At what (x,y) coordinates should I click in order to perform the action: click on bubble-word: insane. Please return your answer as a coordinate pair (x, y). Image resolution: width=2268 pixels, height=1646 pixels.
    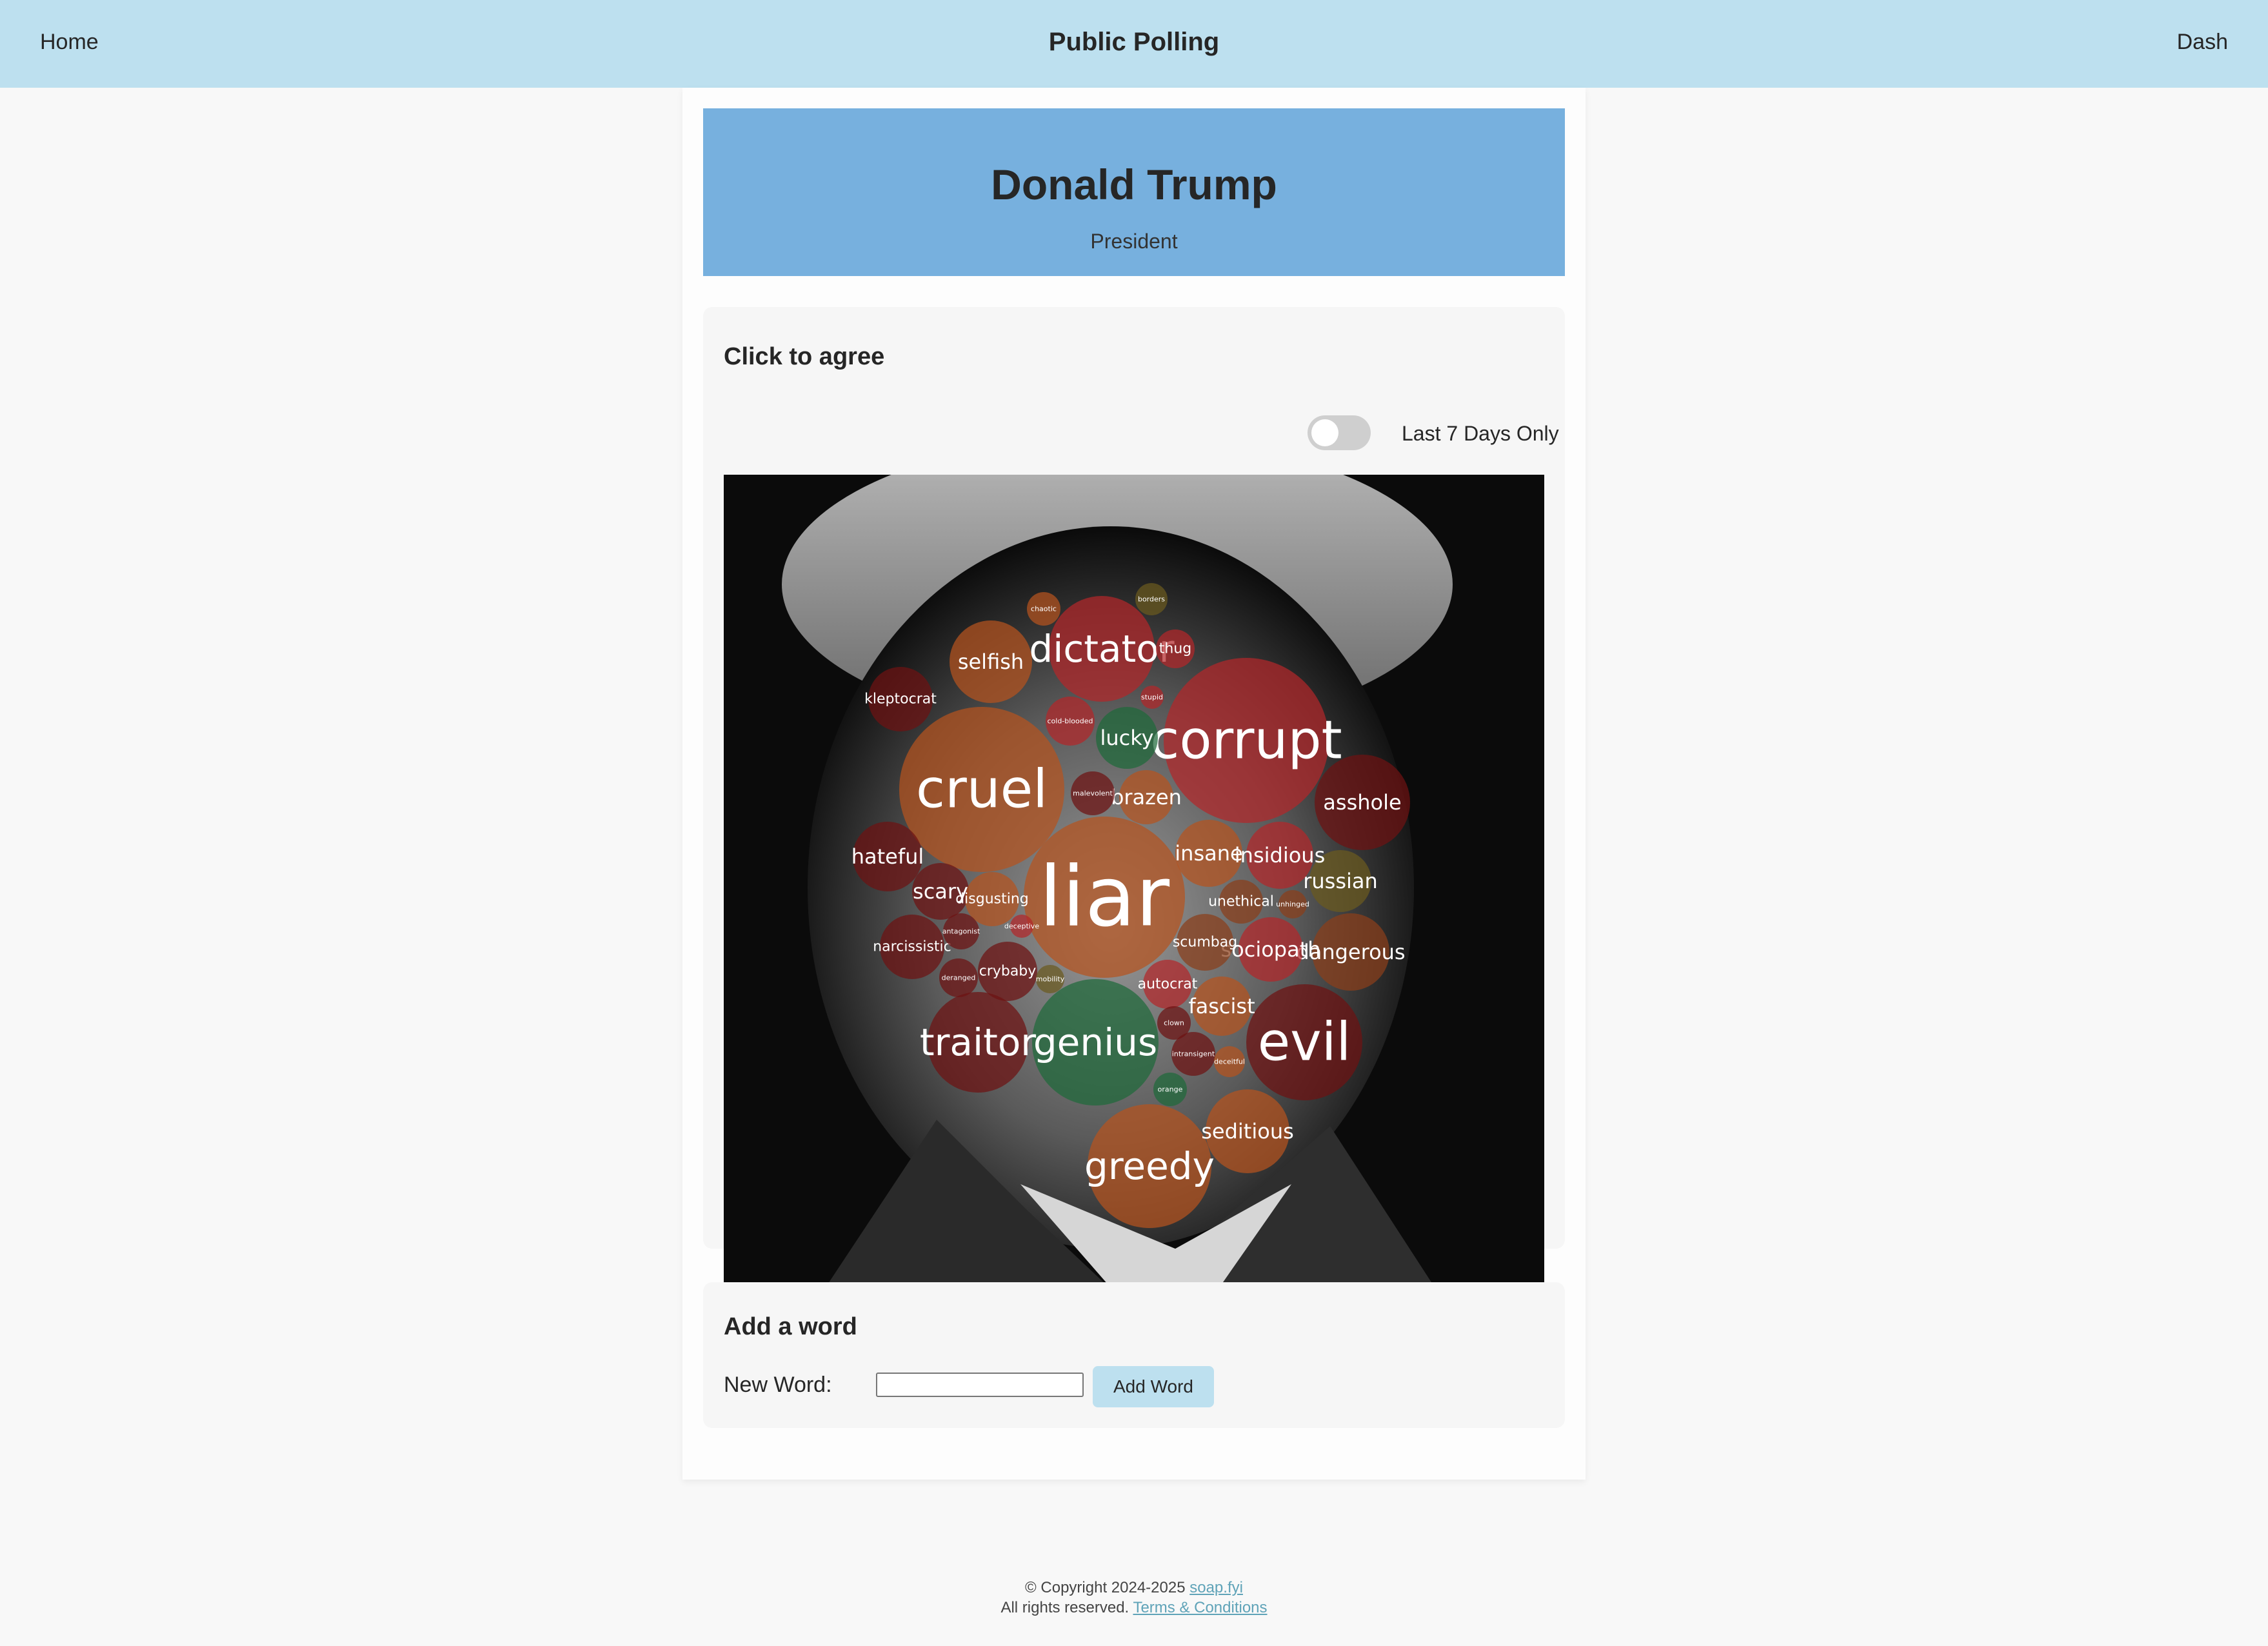
    Looking at the image, I should click on (1208, 853).